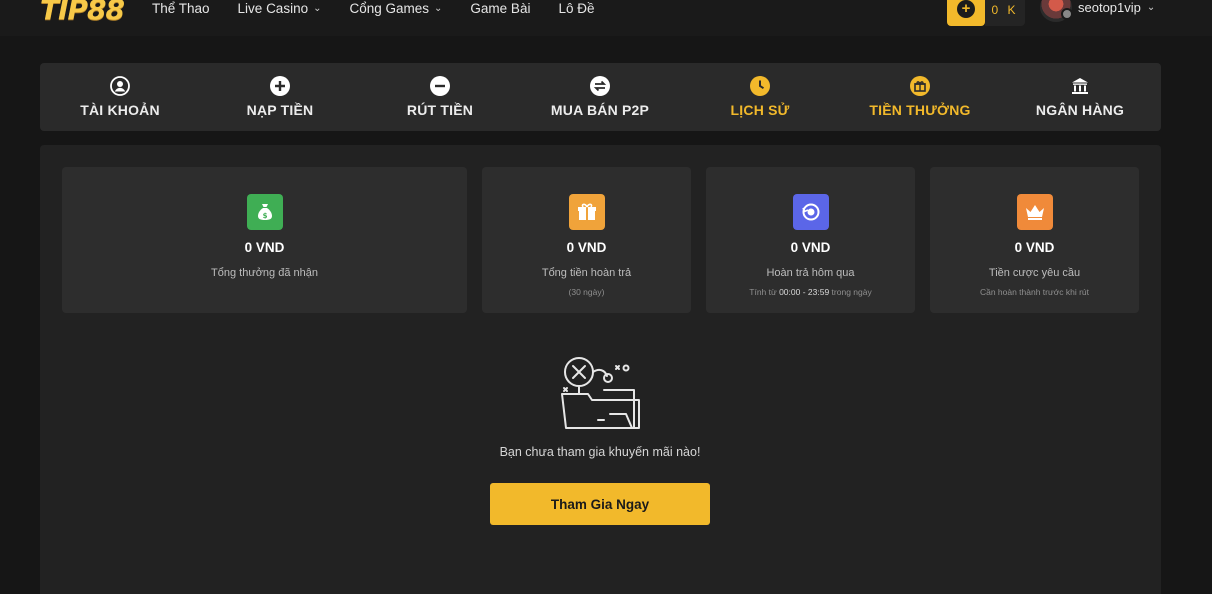  What do you see at coordinates (1056, 11) in the screenshot?
I see `avatar` at bounding box center [1056, 11].